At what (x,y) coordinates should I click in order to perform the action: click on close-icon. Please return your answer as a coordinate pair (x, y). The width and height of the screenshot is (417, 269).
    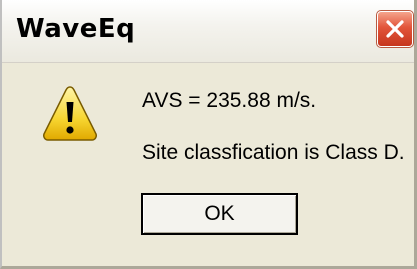
    Looking at the image, I should click on (395, 29).